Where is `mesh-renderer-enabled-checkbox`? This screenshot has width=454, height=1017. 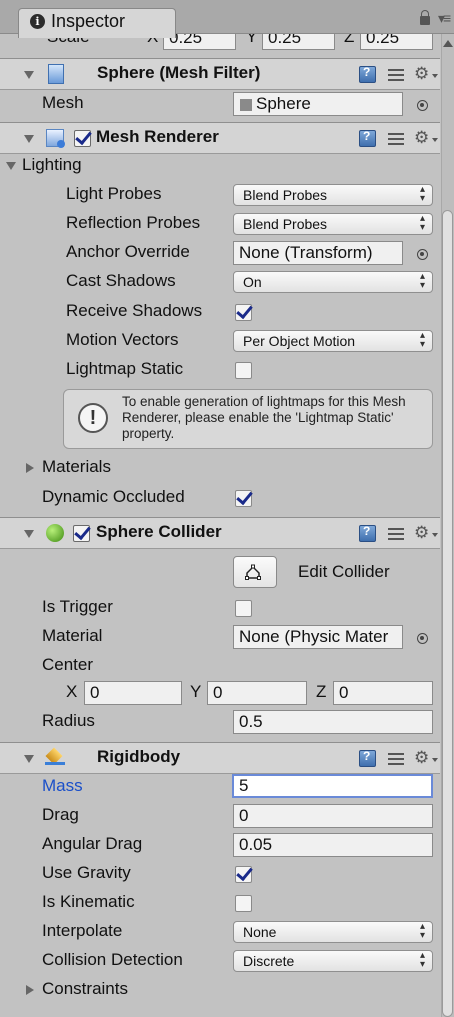
mesh-renderer-enabled-checkbox is located at coordinates (82, 138).